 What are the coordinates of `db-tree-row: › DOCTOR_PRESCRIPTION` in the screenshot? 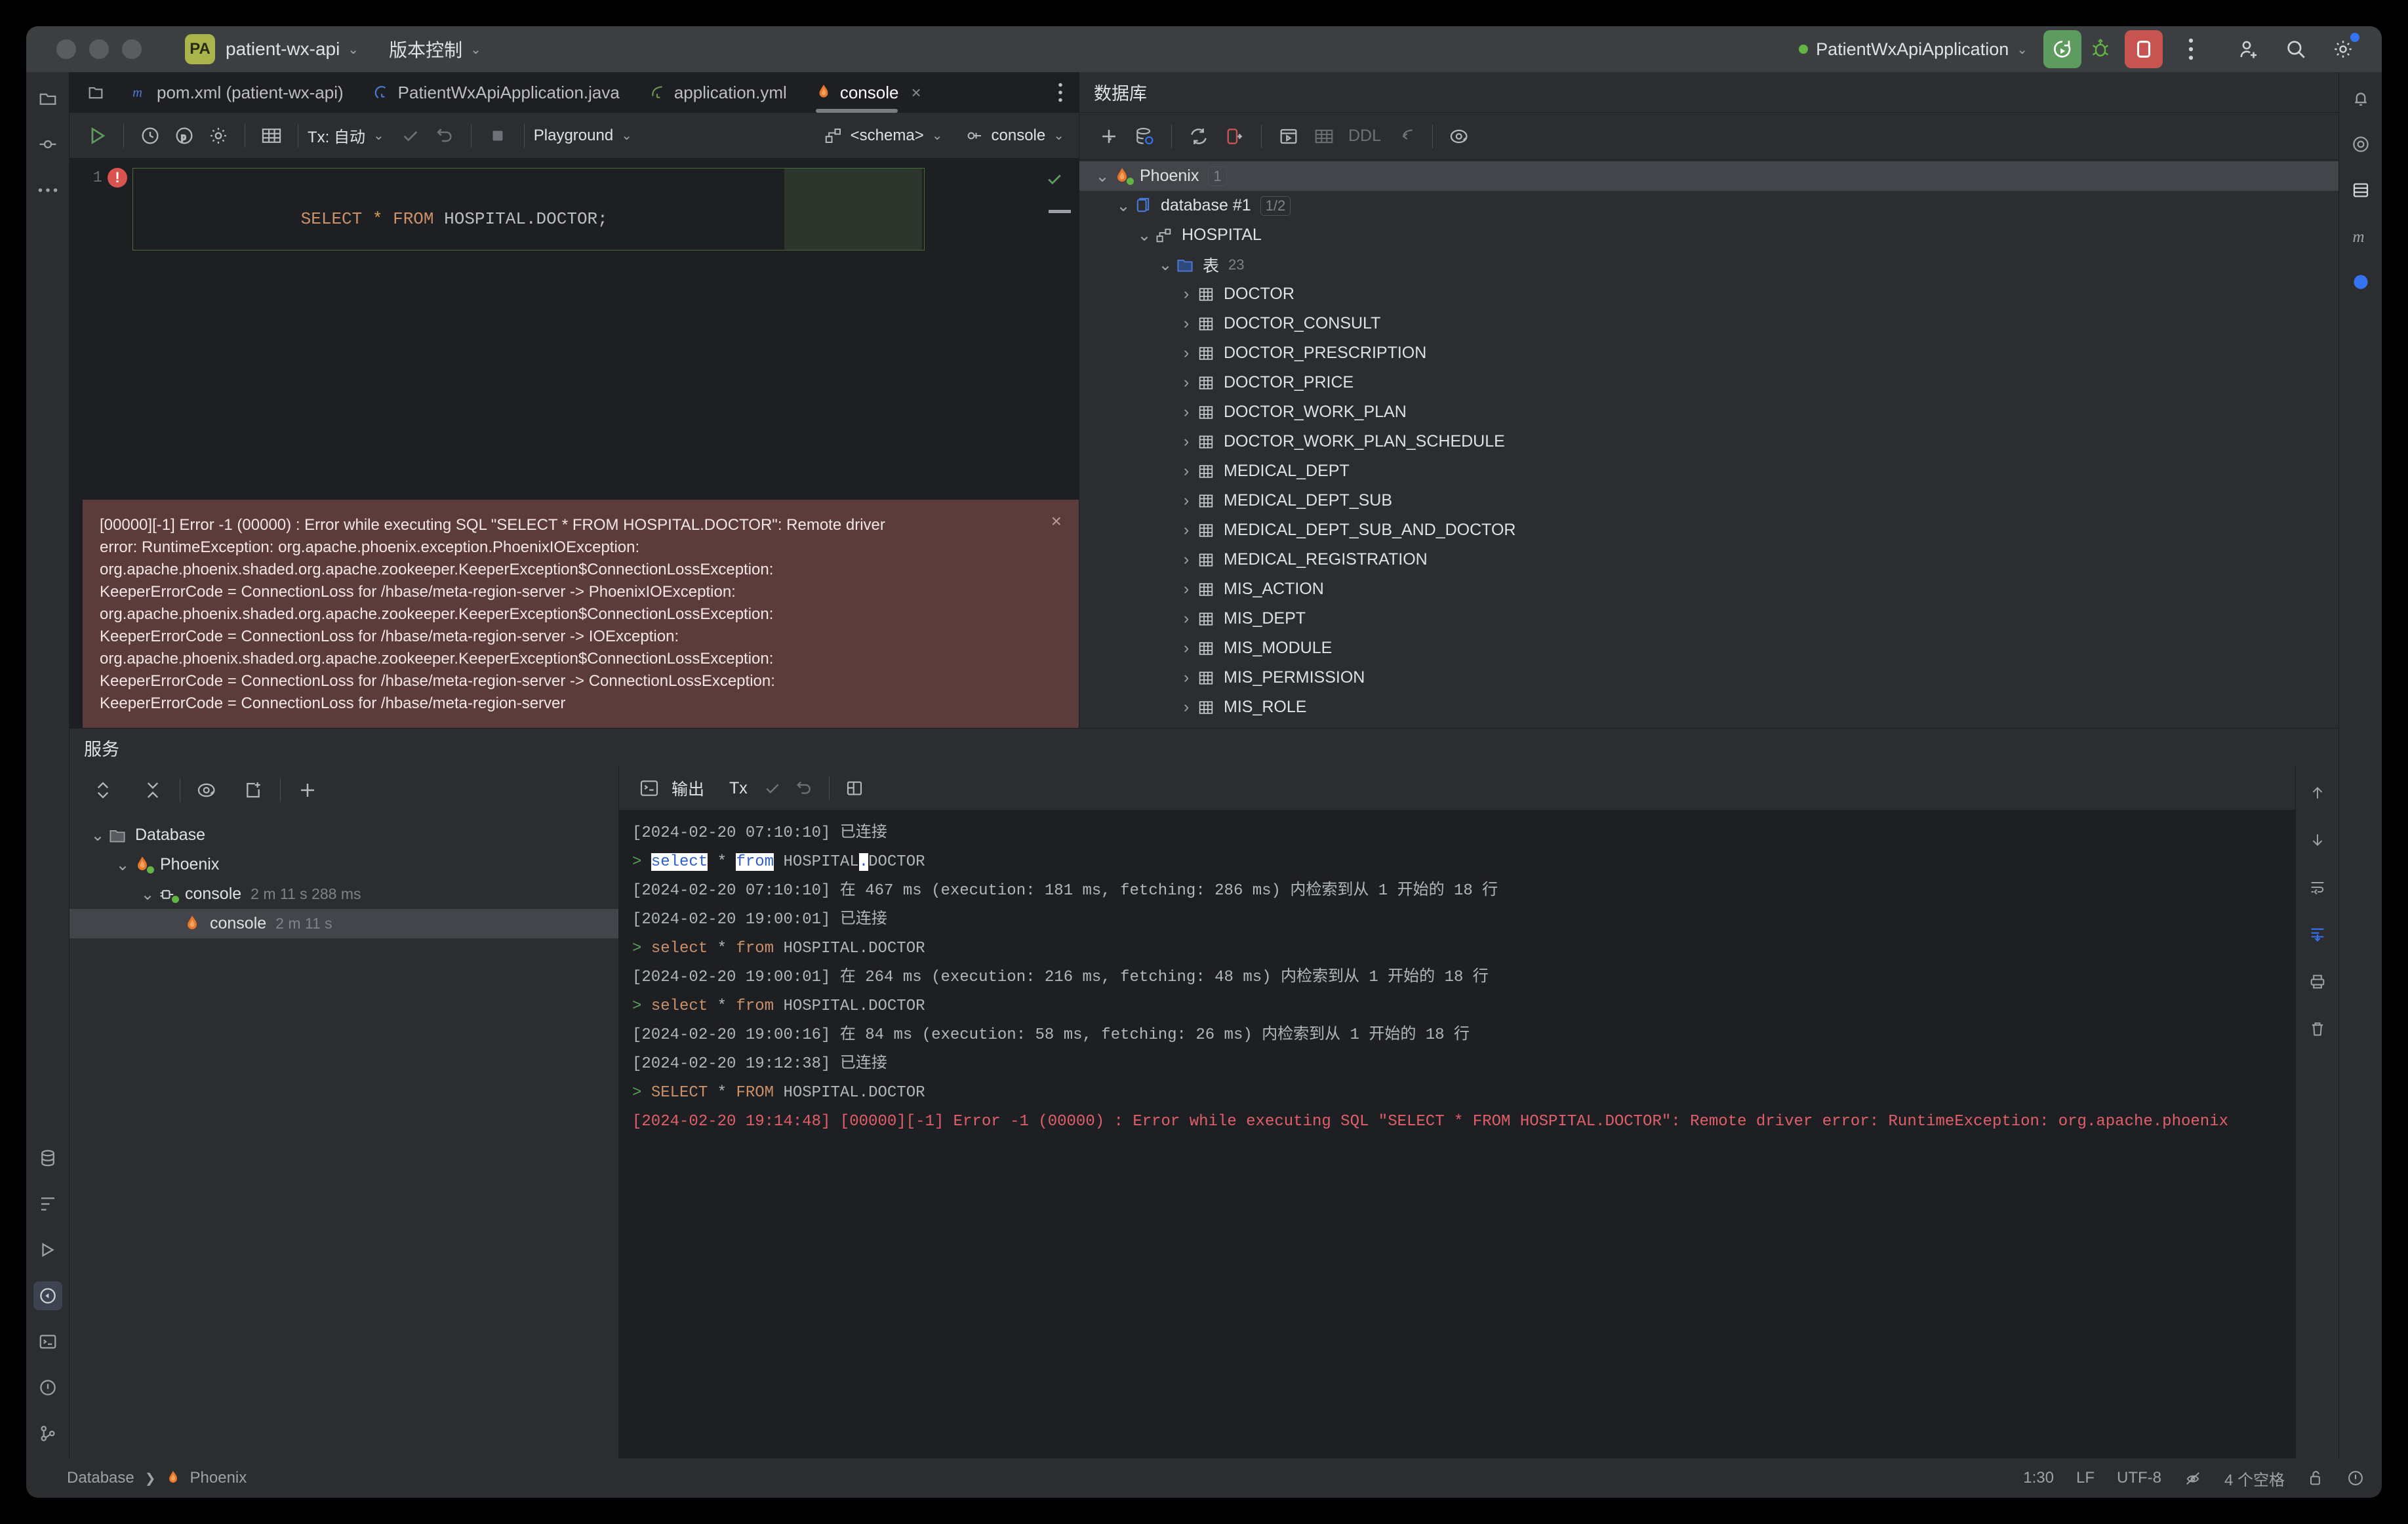 It's located at (1709, 353).